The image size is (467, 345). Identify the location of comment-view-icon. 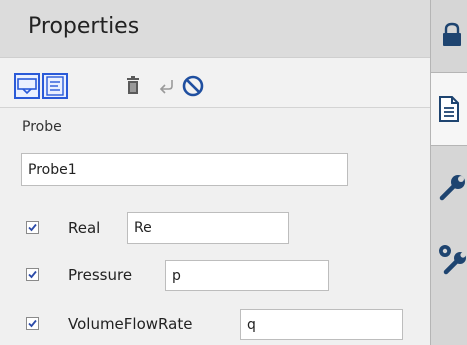
(27, 86).